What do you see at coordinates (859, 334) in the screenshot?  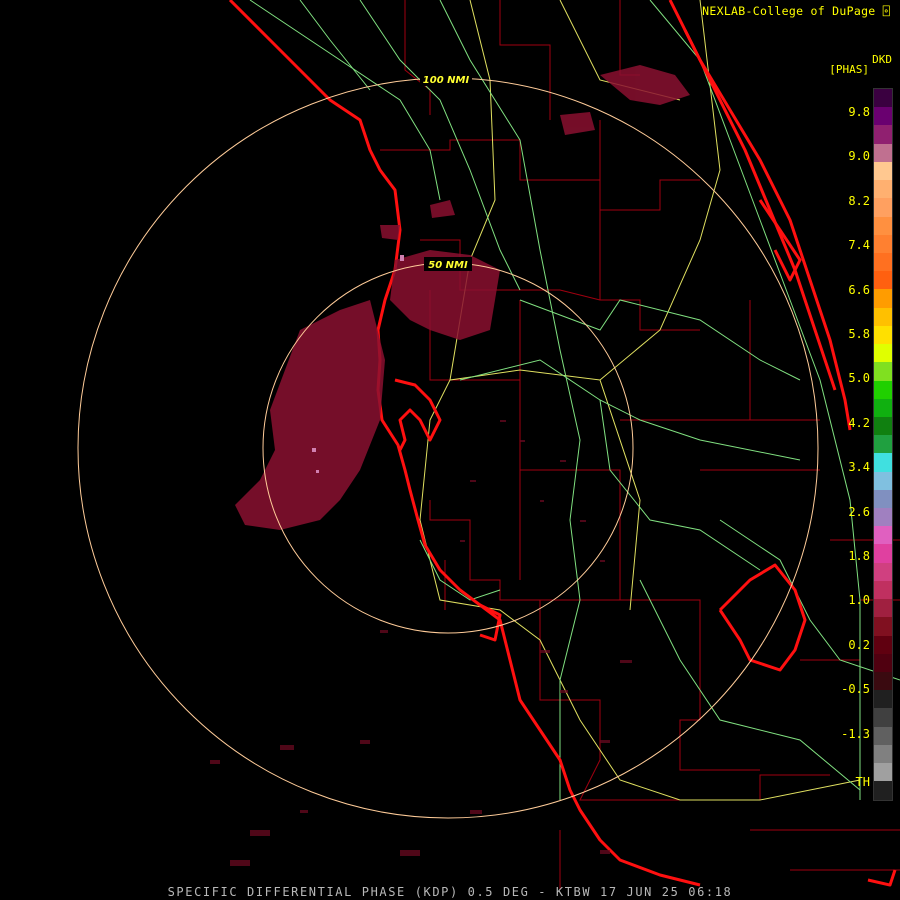 I see `legend-label: 5.8` at bounding box center [859, 334].